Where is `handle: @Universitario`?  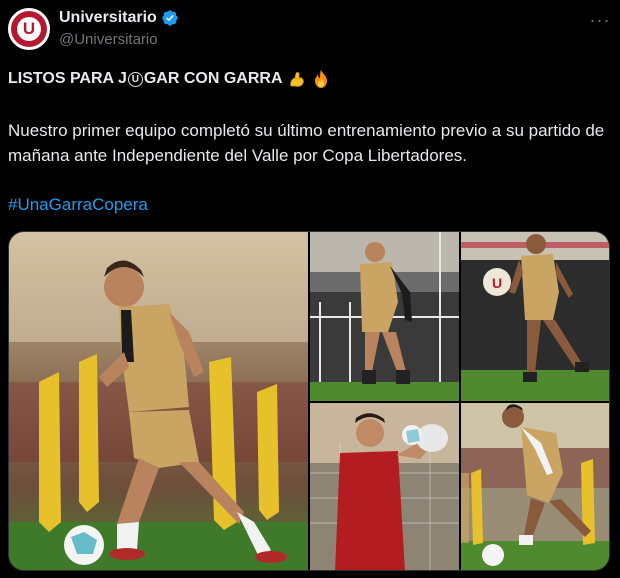 handle: @Universitario is located at coordinates (119, 40).